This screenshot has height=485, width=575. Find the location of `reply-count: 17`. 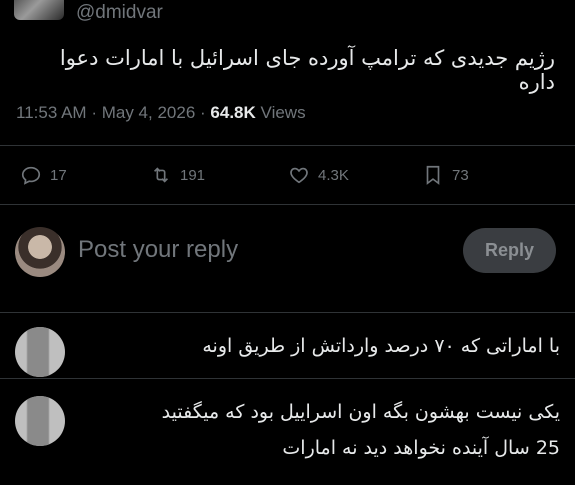

reply-count: 17 is located at coordinates (58, 175).